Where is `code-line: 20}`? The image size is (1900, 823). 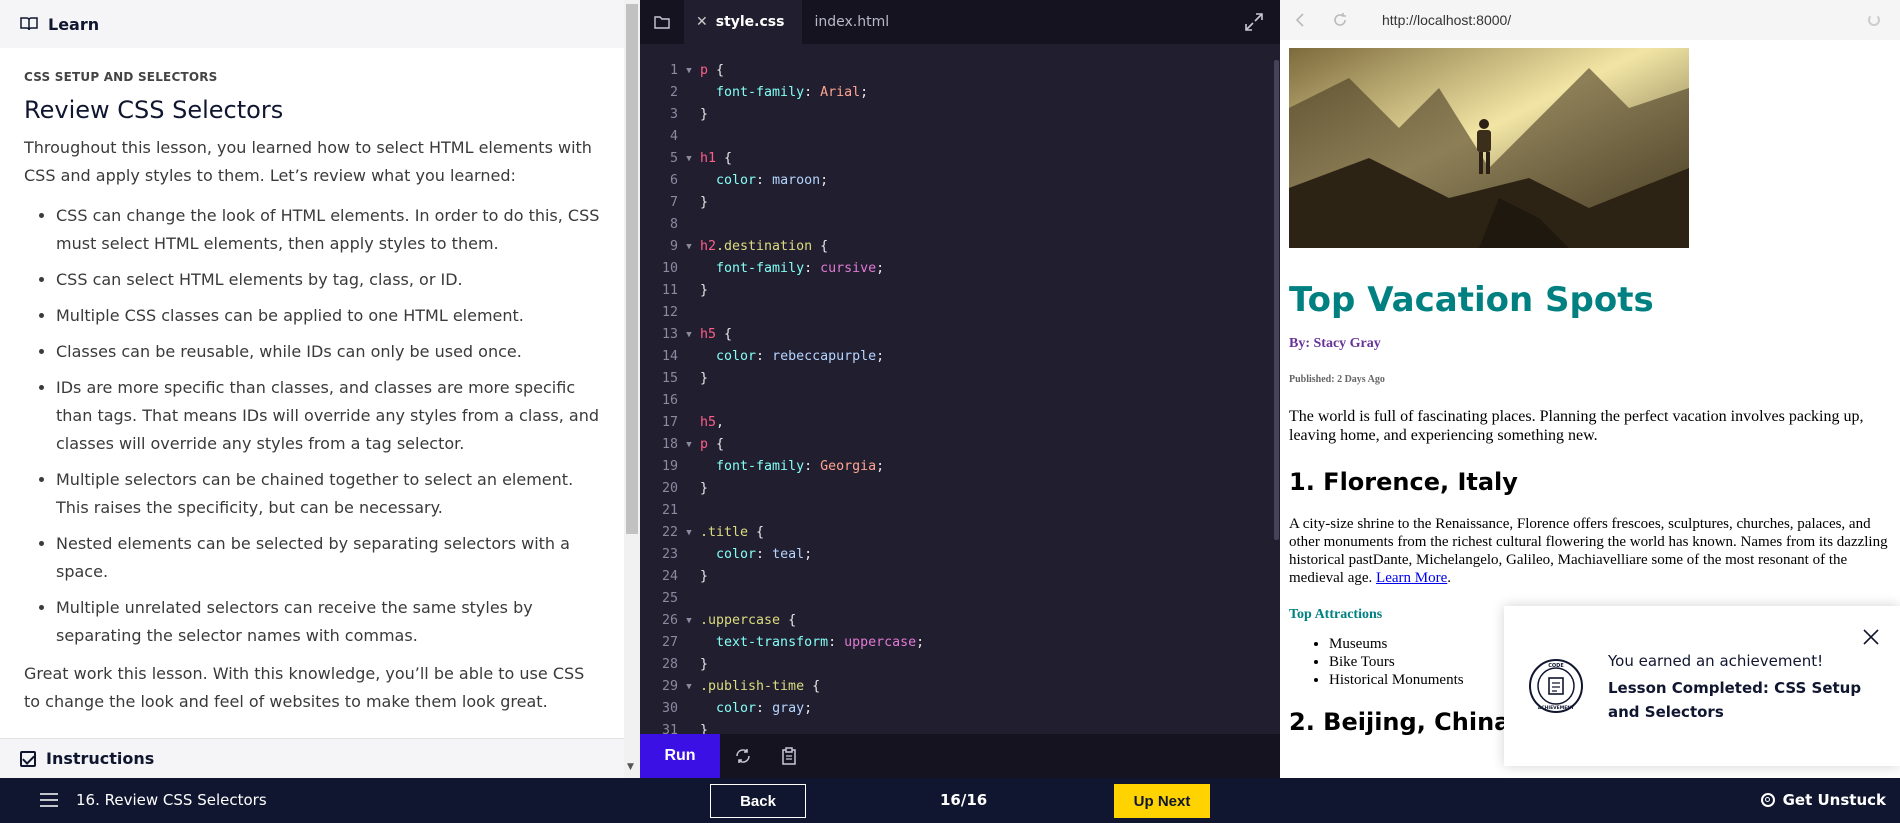 code-line: 20} is located at coordinates (956, 489).